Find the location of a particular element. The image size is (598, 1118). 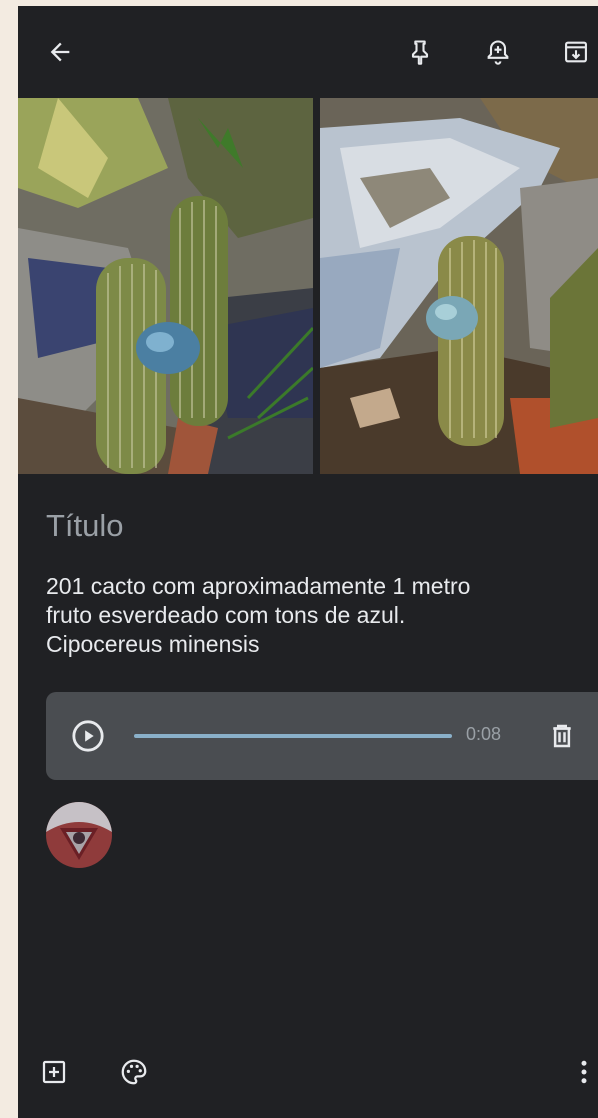

archive-icon is located at coordinates (576, 52).